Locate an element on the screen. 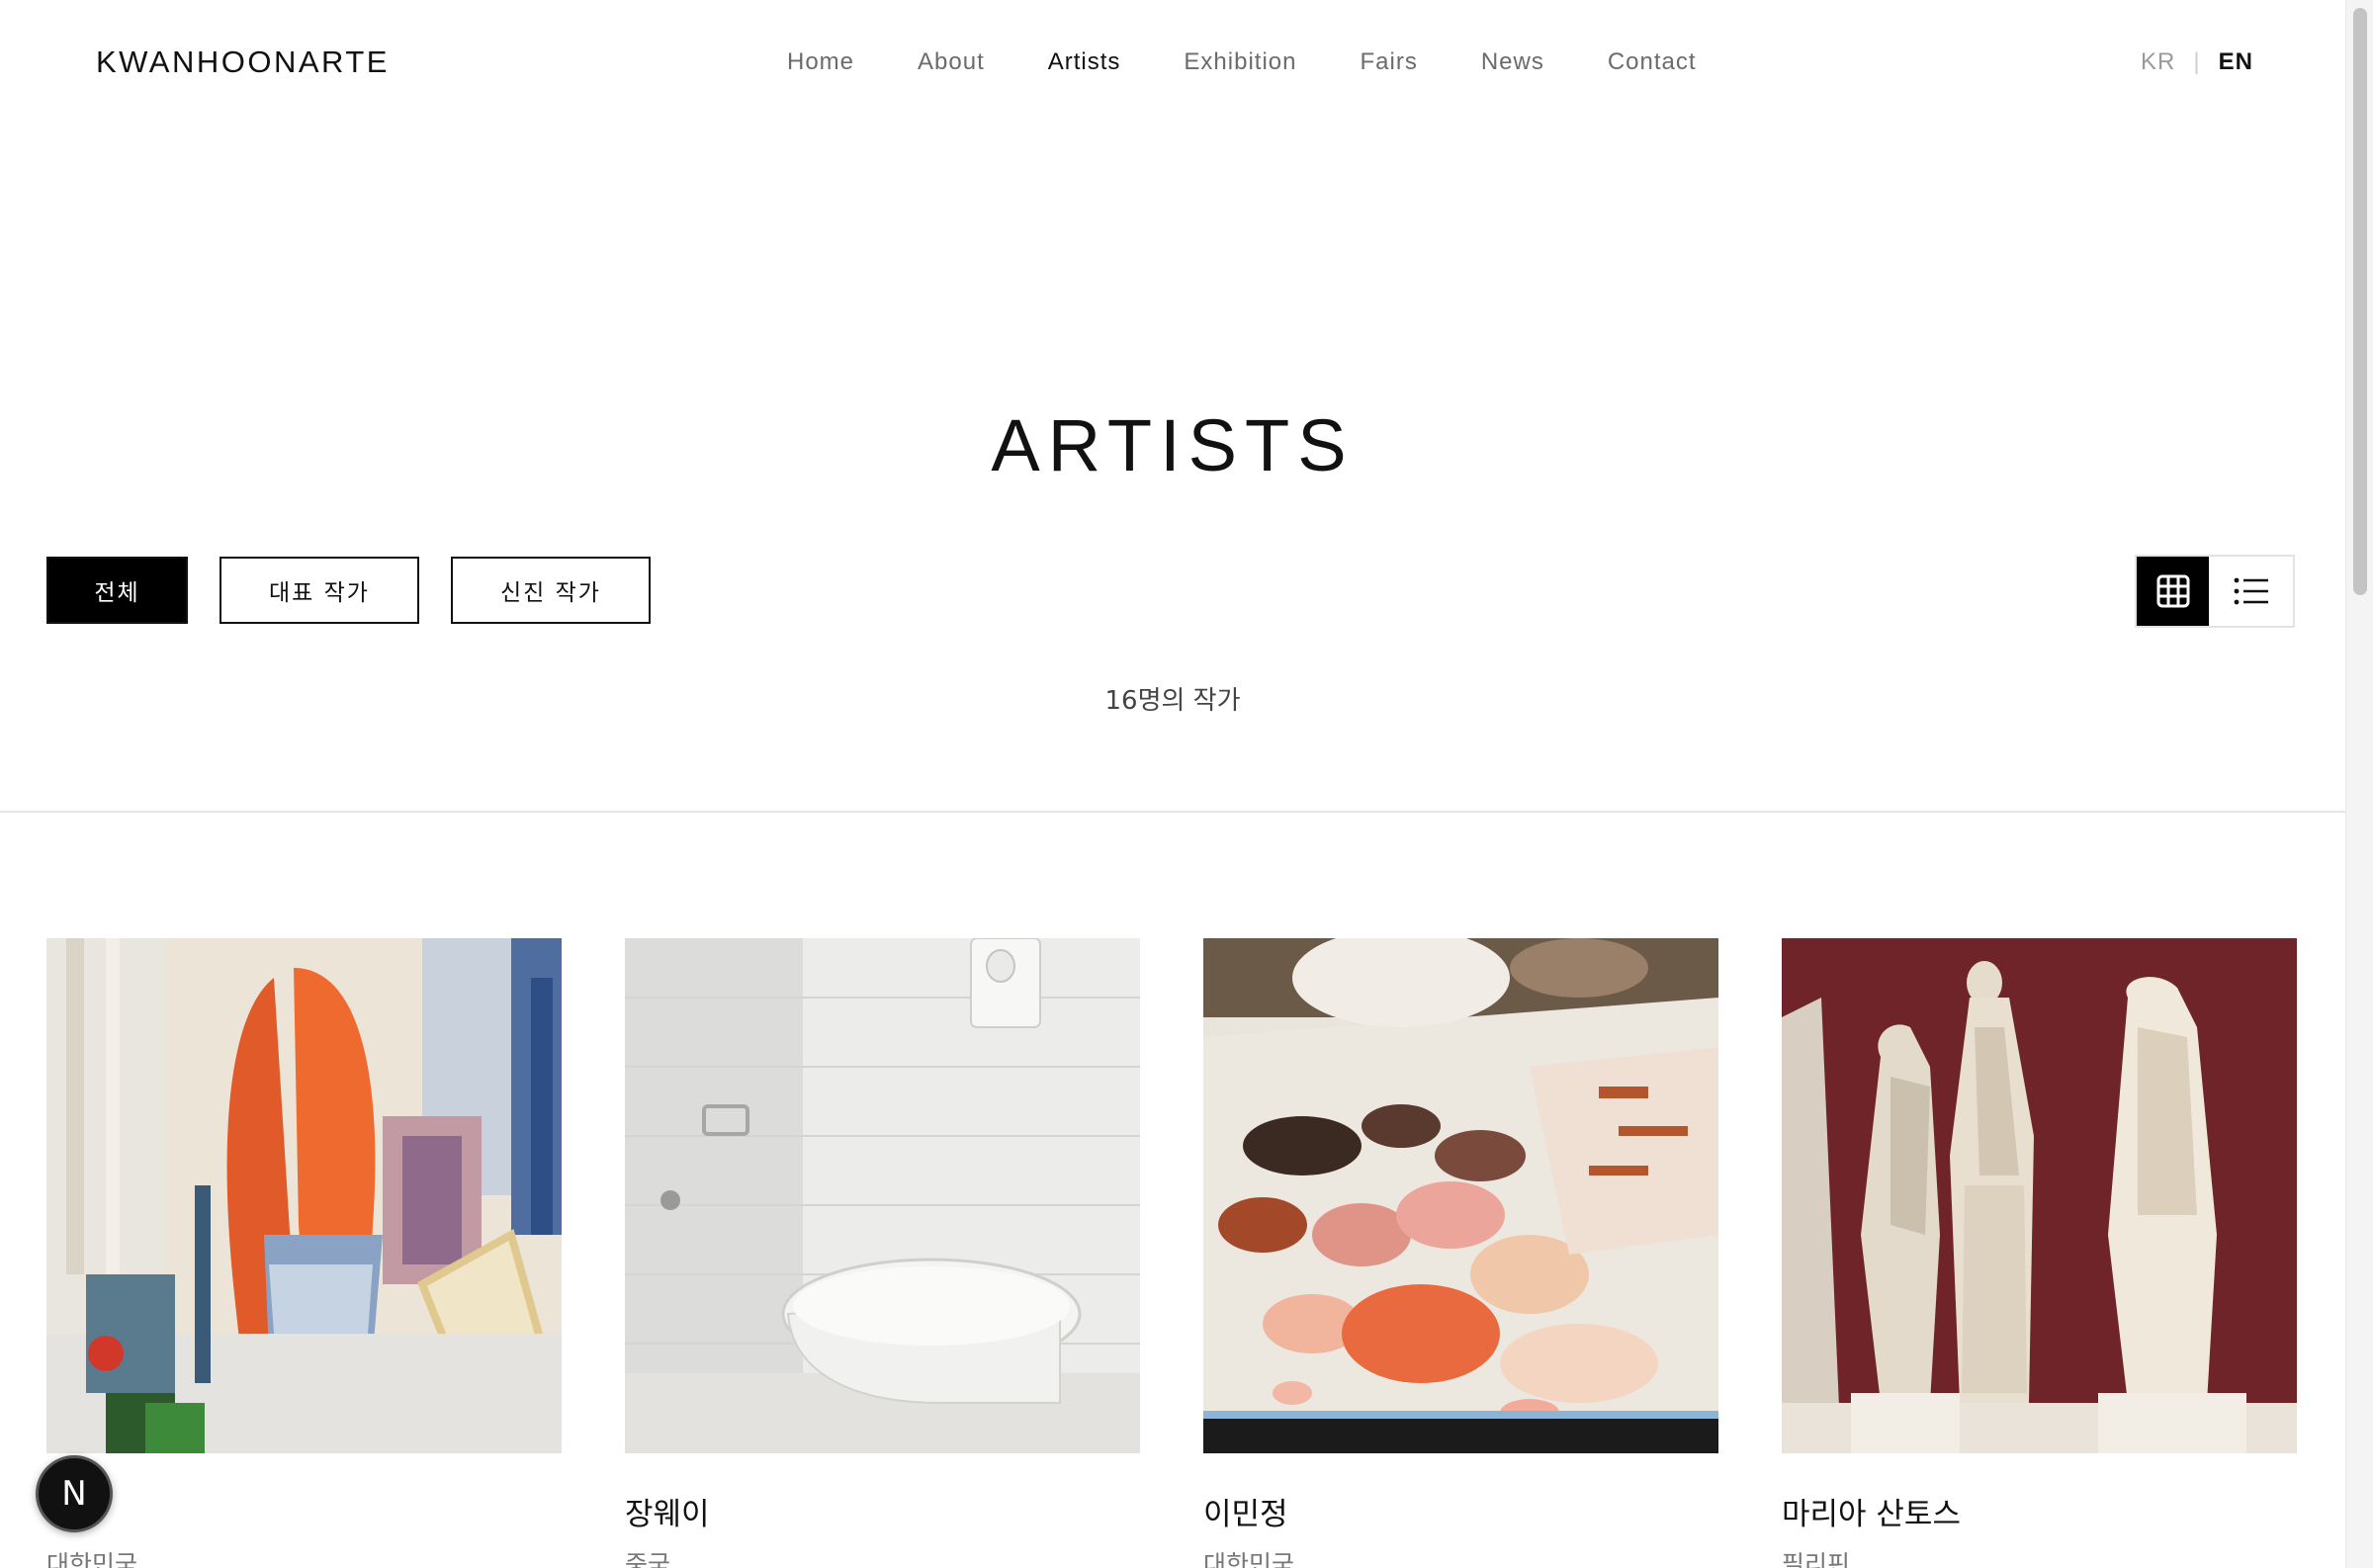 Image resolution: width=2373 pixels, height=1568 pixels. marble-statues-image is located at coordinates (2039, 1195).